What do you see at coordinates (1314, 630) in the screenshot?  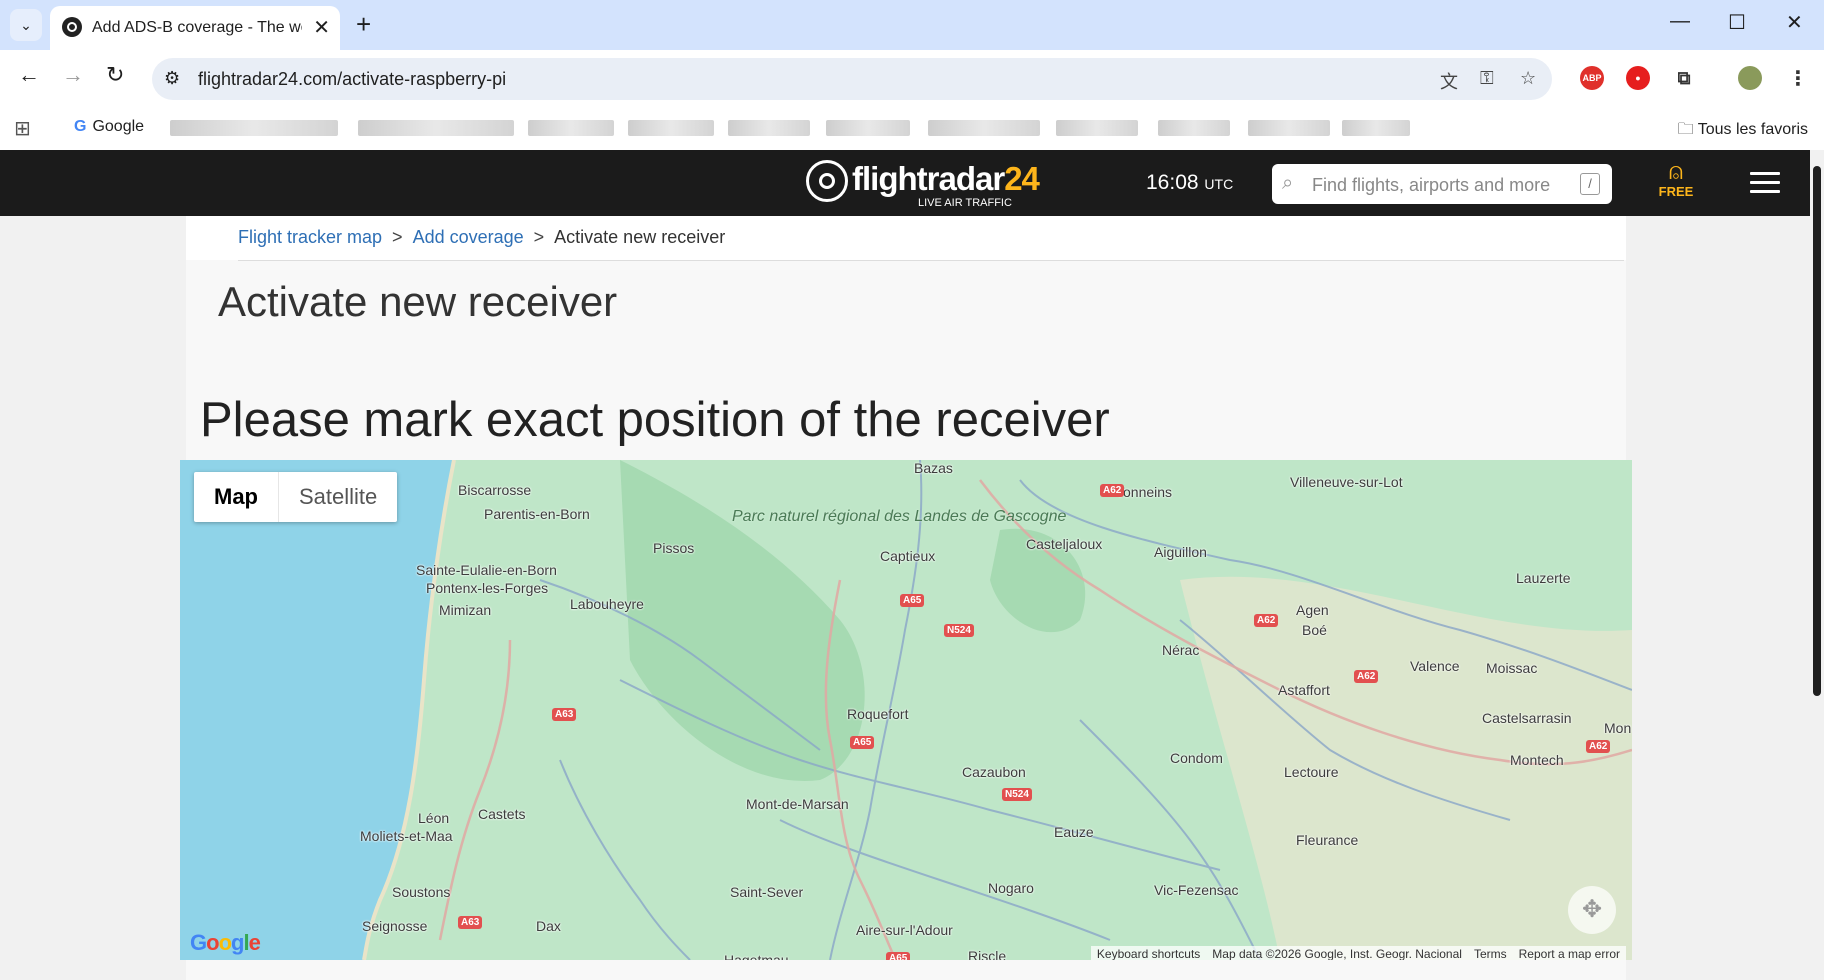 I see `place-label: Boé` at bounding box center [1314, 630].